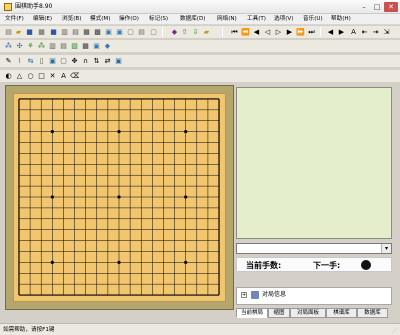  I want to click on exchange-icon: ⇄, so click(107, 61).